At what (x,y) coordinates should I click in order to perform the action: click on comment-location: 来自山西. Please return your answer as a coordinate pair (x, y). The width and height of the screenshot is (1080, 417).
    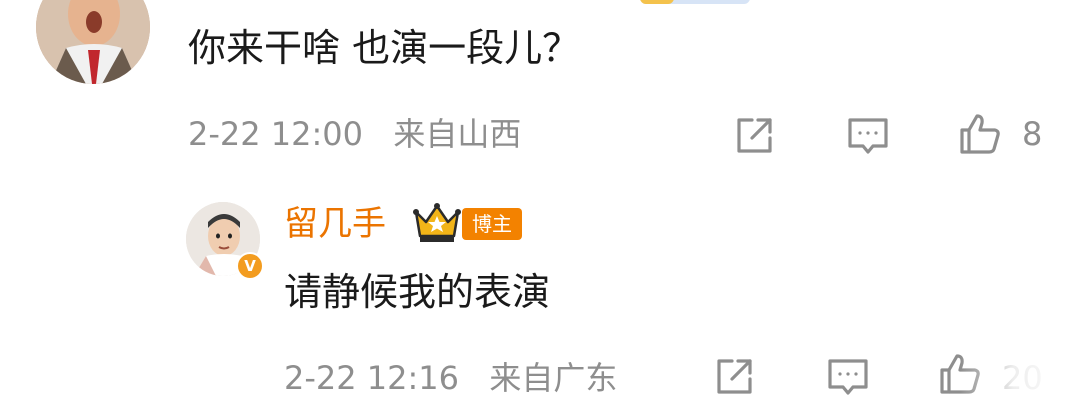
    Looking at the image, I should click on (457, 134).